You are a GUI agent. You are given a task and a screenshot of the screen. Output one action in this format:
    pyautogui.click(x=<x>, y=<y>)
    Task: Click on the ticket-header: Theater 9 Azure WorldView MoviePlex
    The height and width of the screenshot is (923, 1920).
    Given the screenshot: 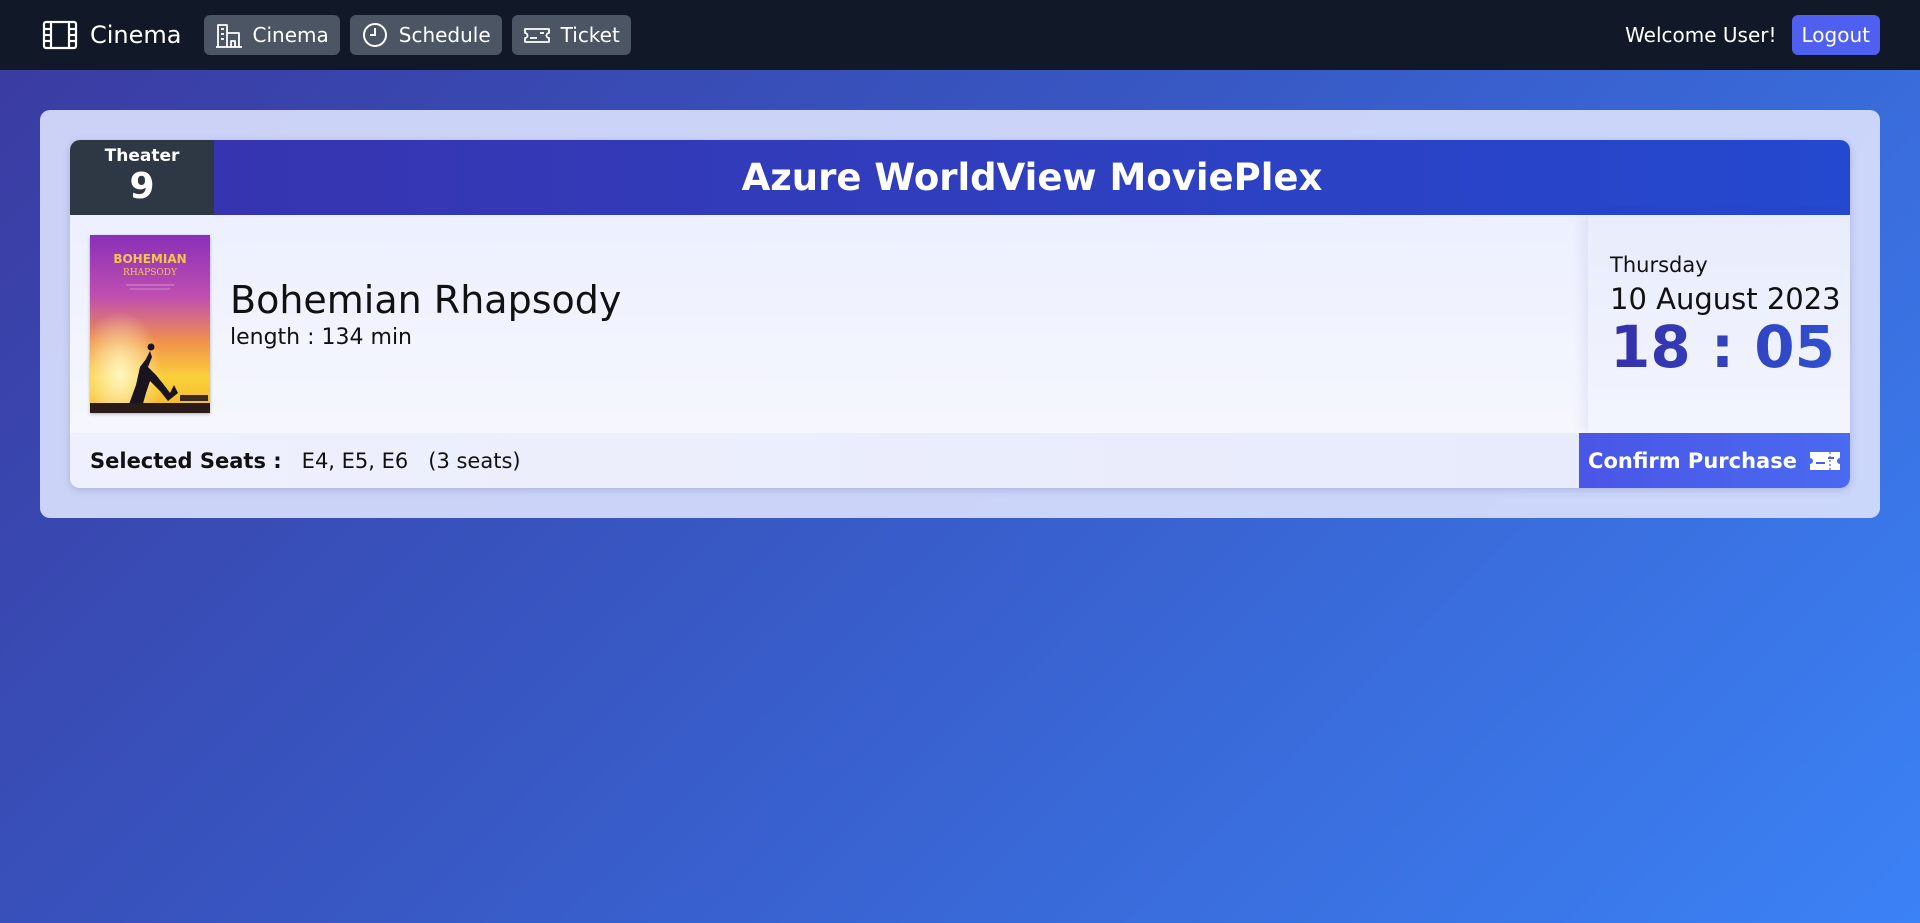 What is the action you would take?
    pyautogui.click(x=960, y=177)
    